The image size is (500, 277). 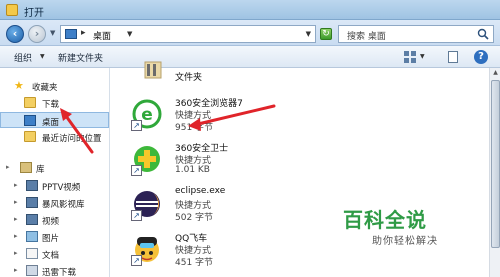 What do you see at coordinates (250, 10) in the screenshot?
I see `title-bar: 打开` at bounding box center [250, 10].